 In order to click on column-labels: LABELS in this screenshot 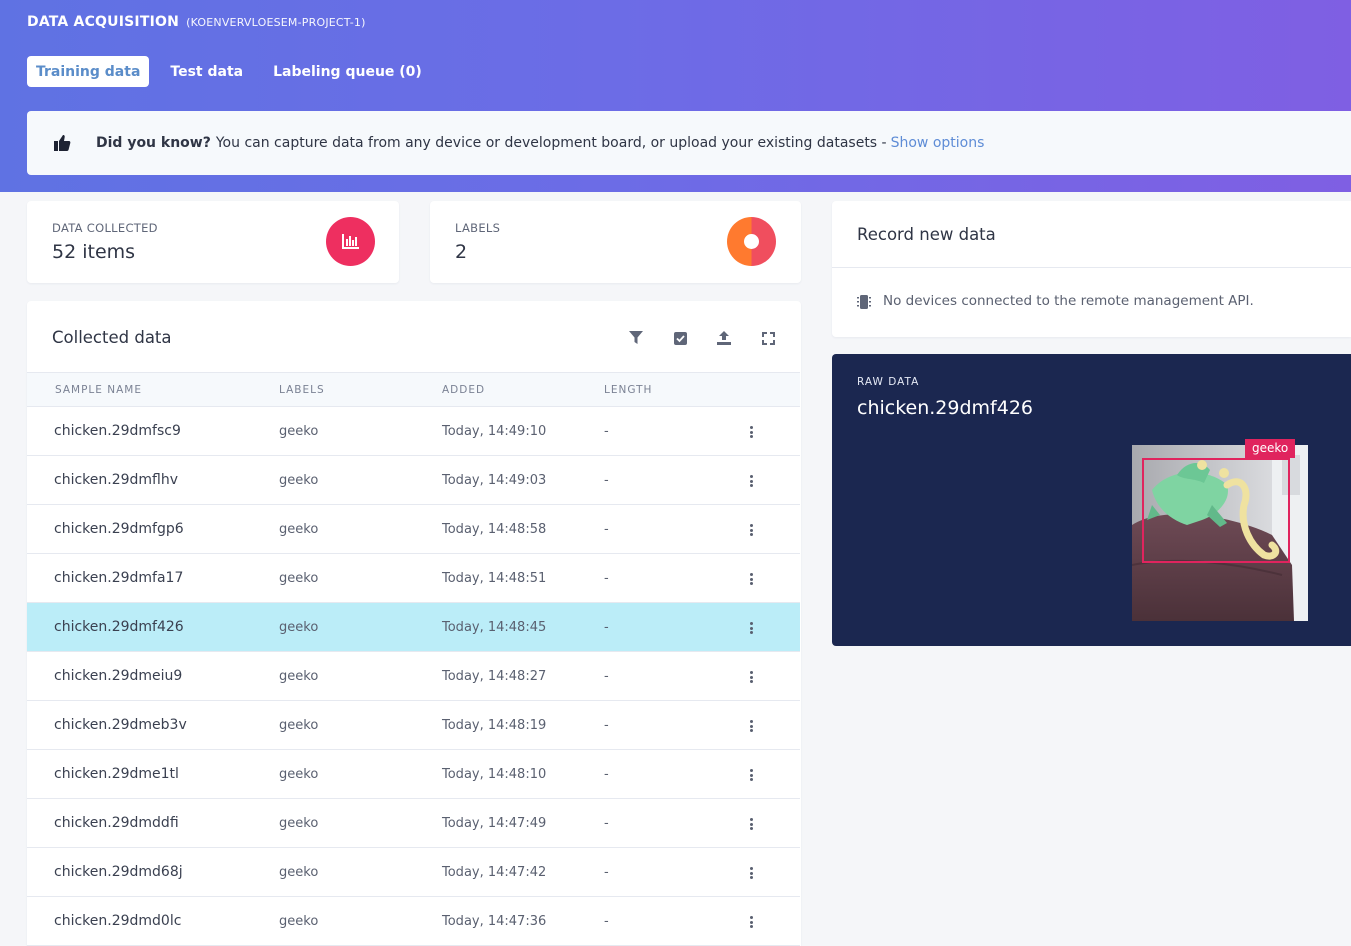, I will do `click(302, 390)`.